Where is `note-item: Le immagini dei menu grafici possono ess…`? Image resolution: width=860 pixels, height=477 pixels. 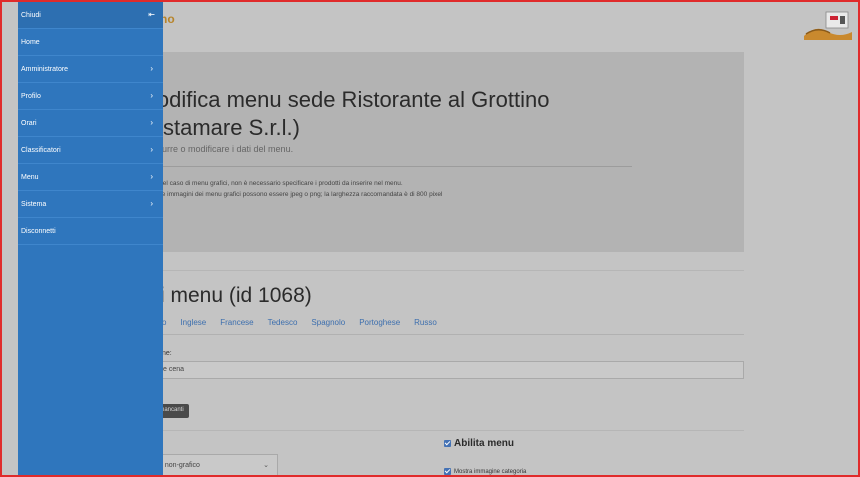
note-item: Le immagini dei menu grafici possono ess… is located at coordinates (298, 194).